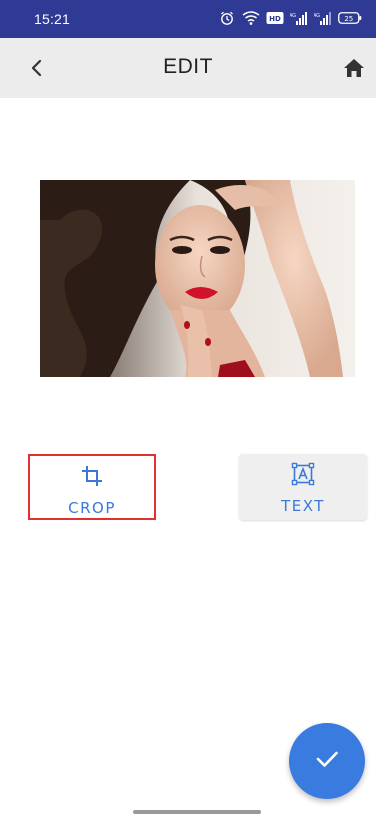 The image size is (376, 821). I want to click on text-box-icon, so click(303, 474).